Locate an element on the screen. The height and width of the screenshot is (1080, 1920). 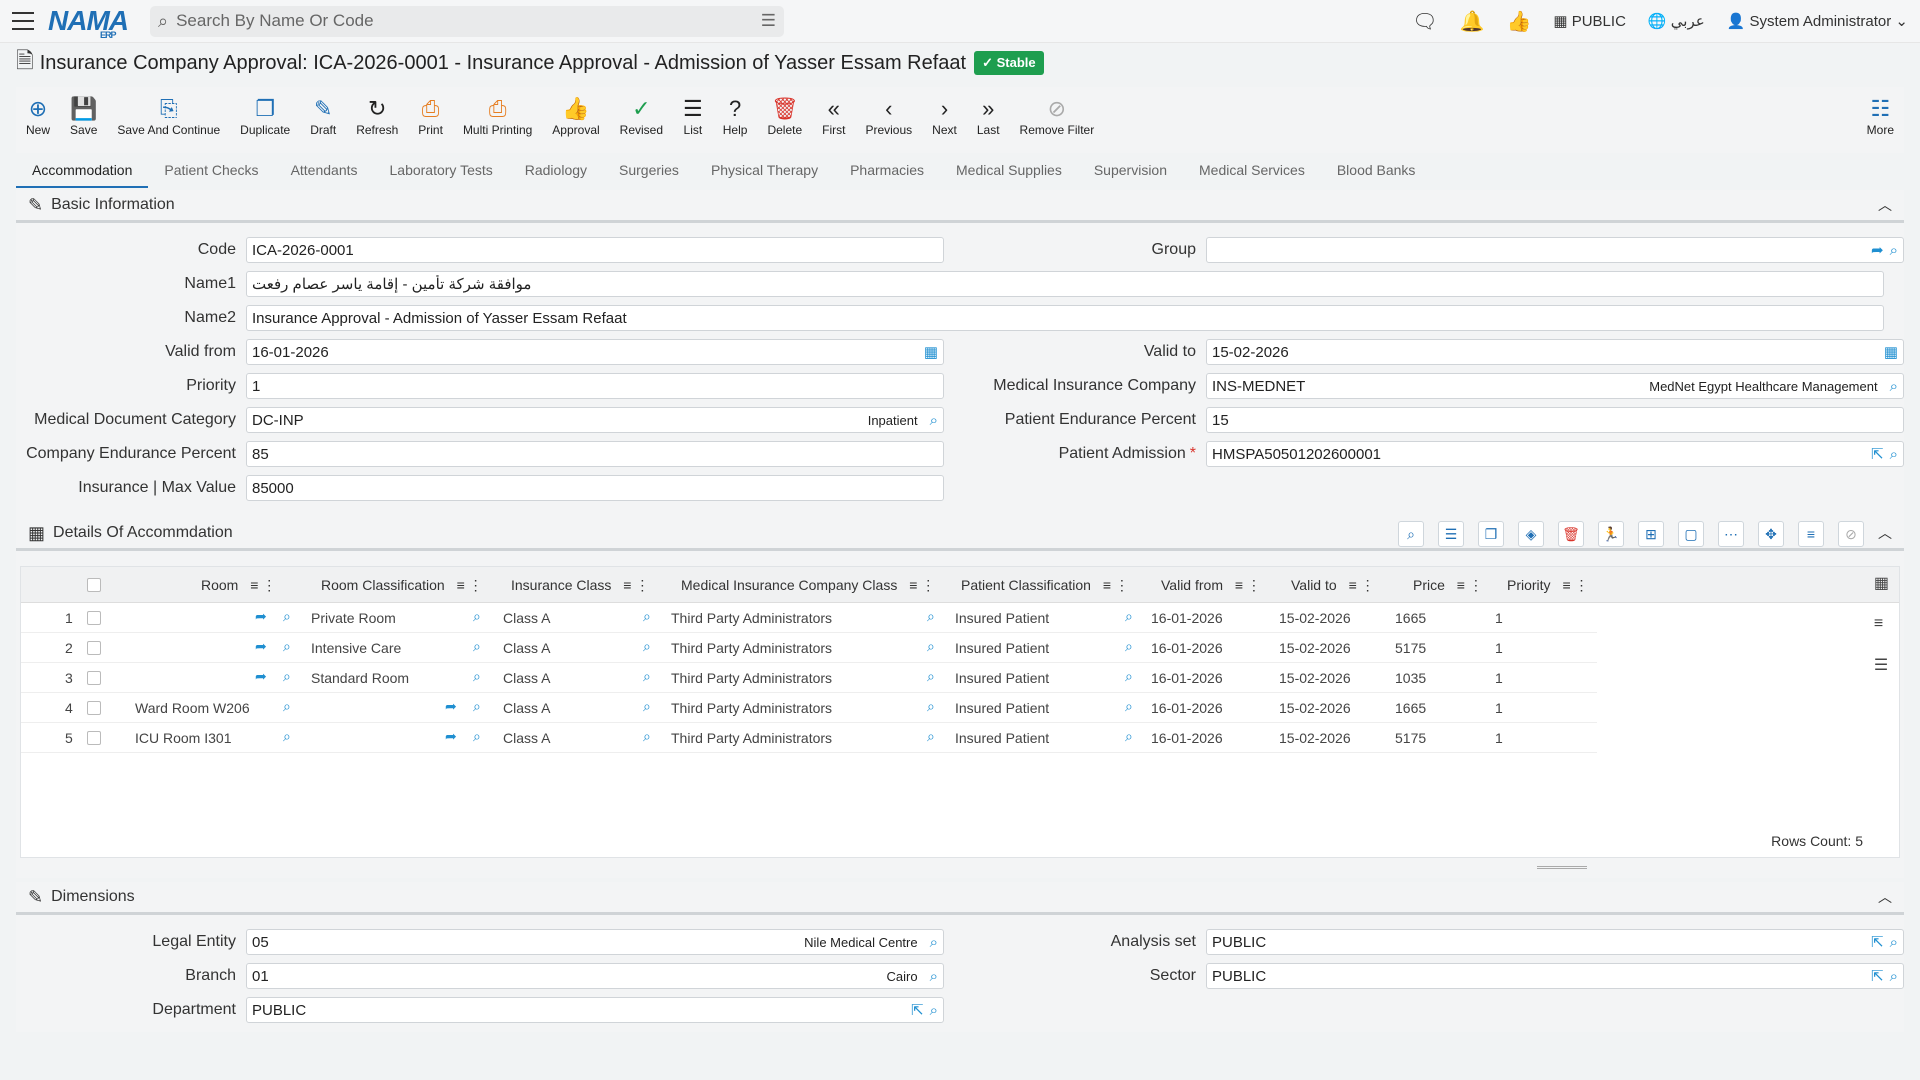
priority-field: 1 is located at coordinates (595, 386).